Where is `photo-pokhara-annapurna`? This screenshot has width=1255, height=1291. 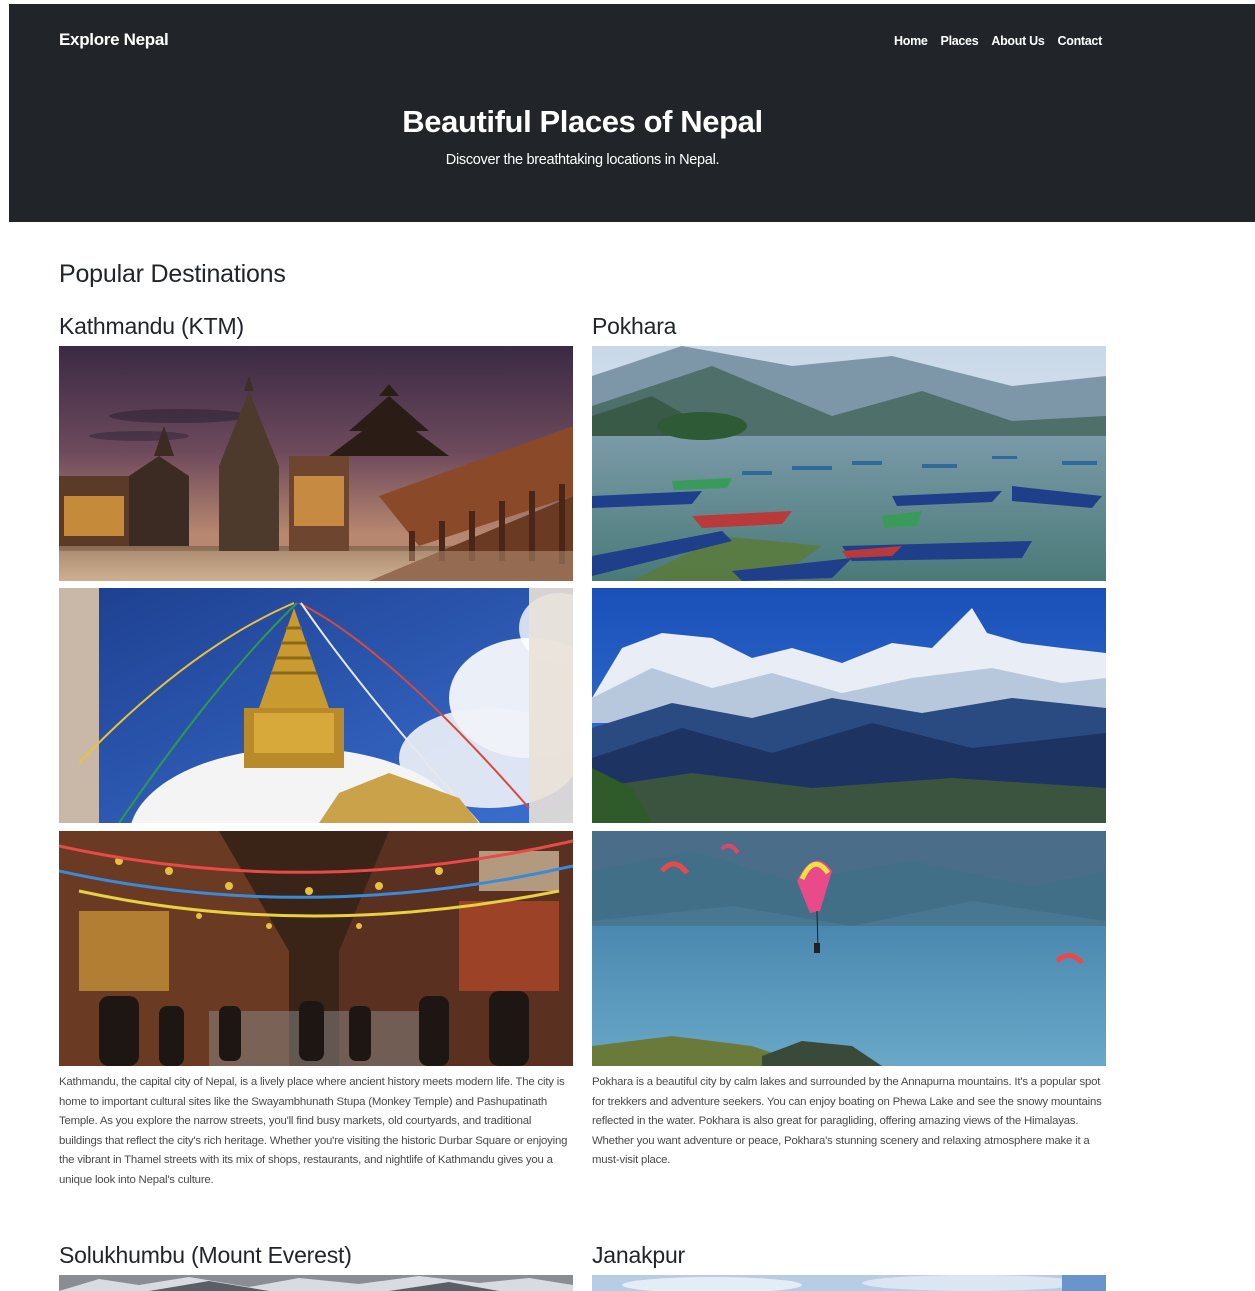 photo-pokhara-annapurna is located at coordinates (849, 705).